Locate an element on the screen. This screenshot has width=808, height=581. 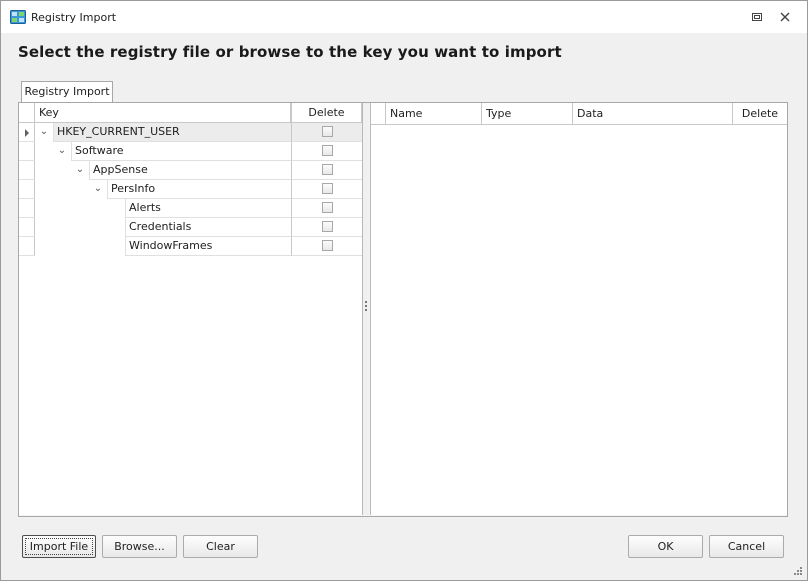
title-bar: Registry Import is located at coordinates (404, 17).